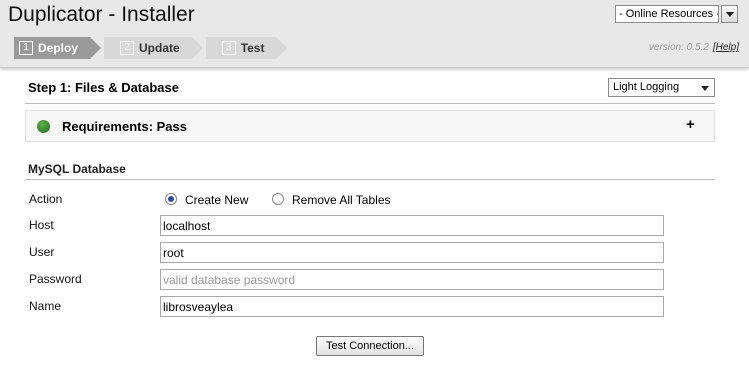 Image resolution: width=749 pixels, height=373 pixels. I want to click on online-resources-dropdown: - Online Resources -, so click(677, 14).